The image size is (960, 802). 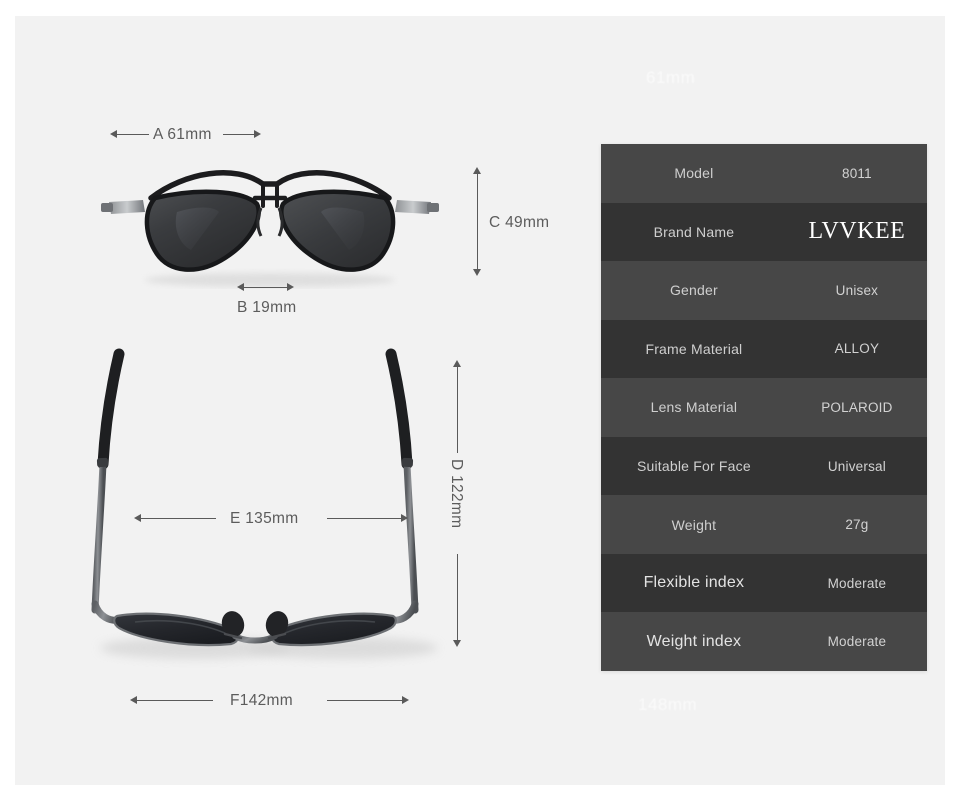 What do you see at coordinates (668, 704) in the screenshot?
I see `watermark-bottom: 148mm` at bounding box center [668, 704].